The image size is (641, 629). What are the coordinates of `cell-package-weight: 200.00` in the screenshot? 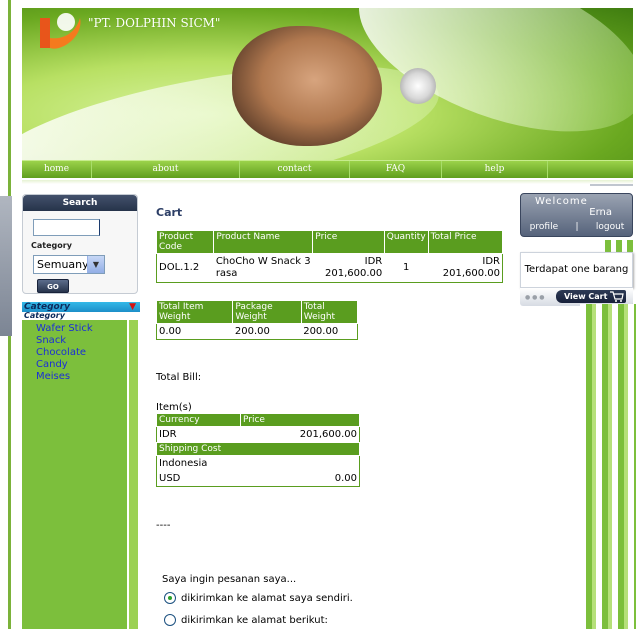 It's located at (252, 331).